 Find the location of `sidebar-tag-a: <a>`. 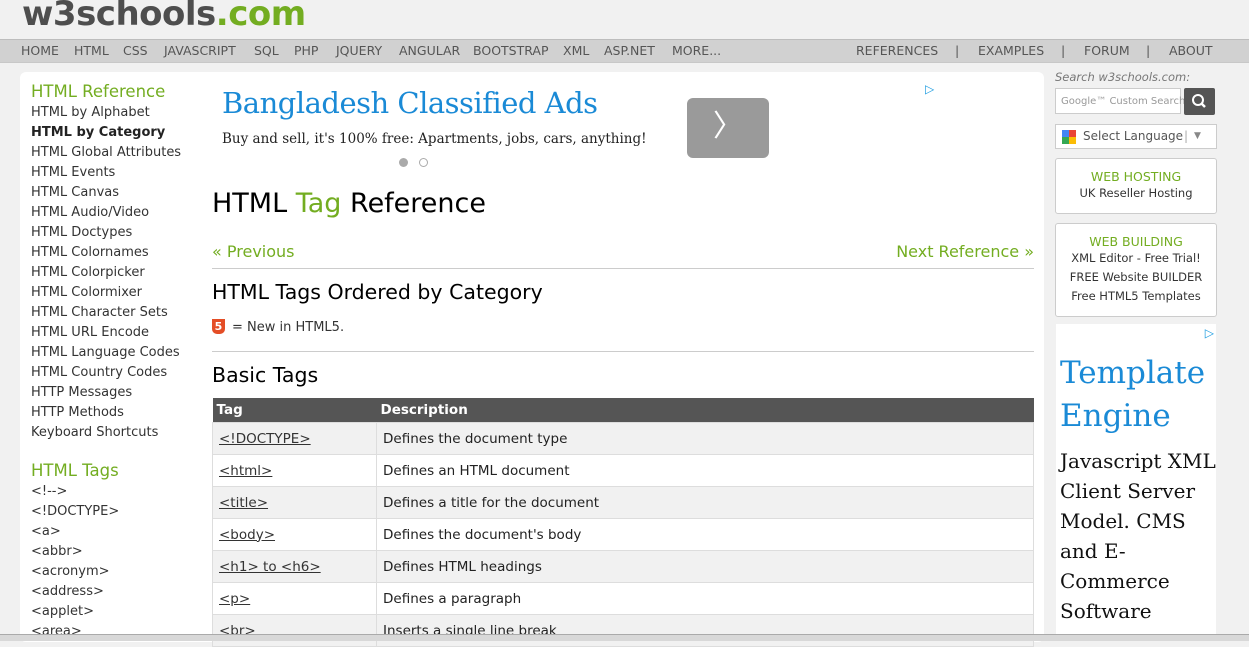

sidebar-tag-a: <a> is located at coordinates (46, 531).